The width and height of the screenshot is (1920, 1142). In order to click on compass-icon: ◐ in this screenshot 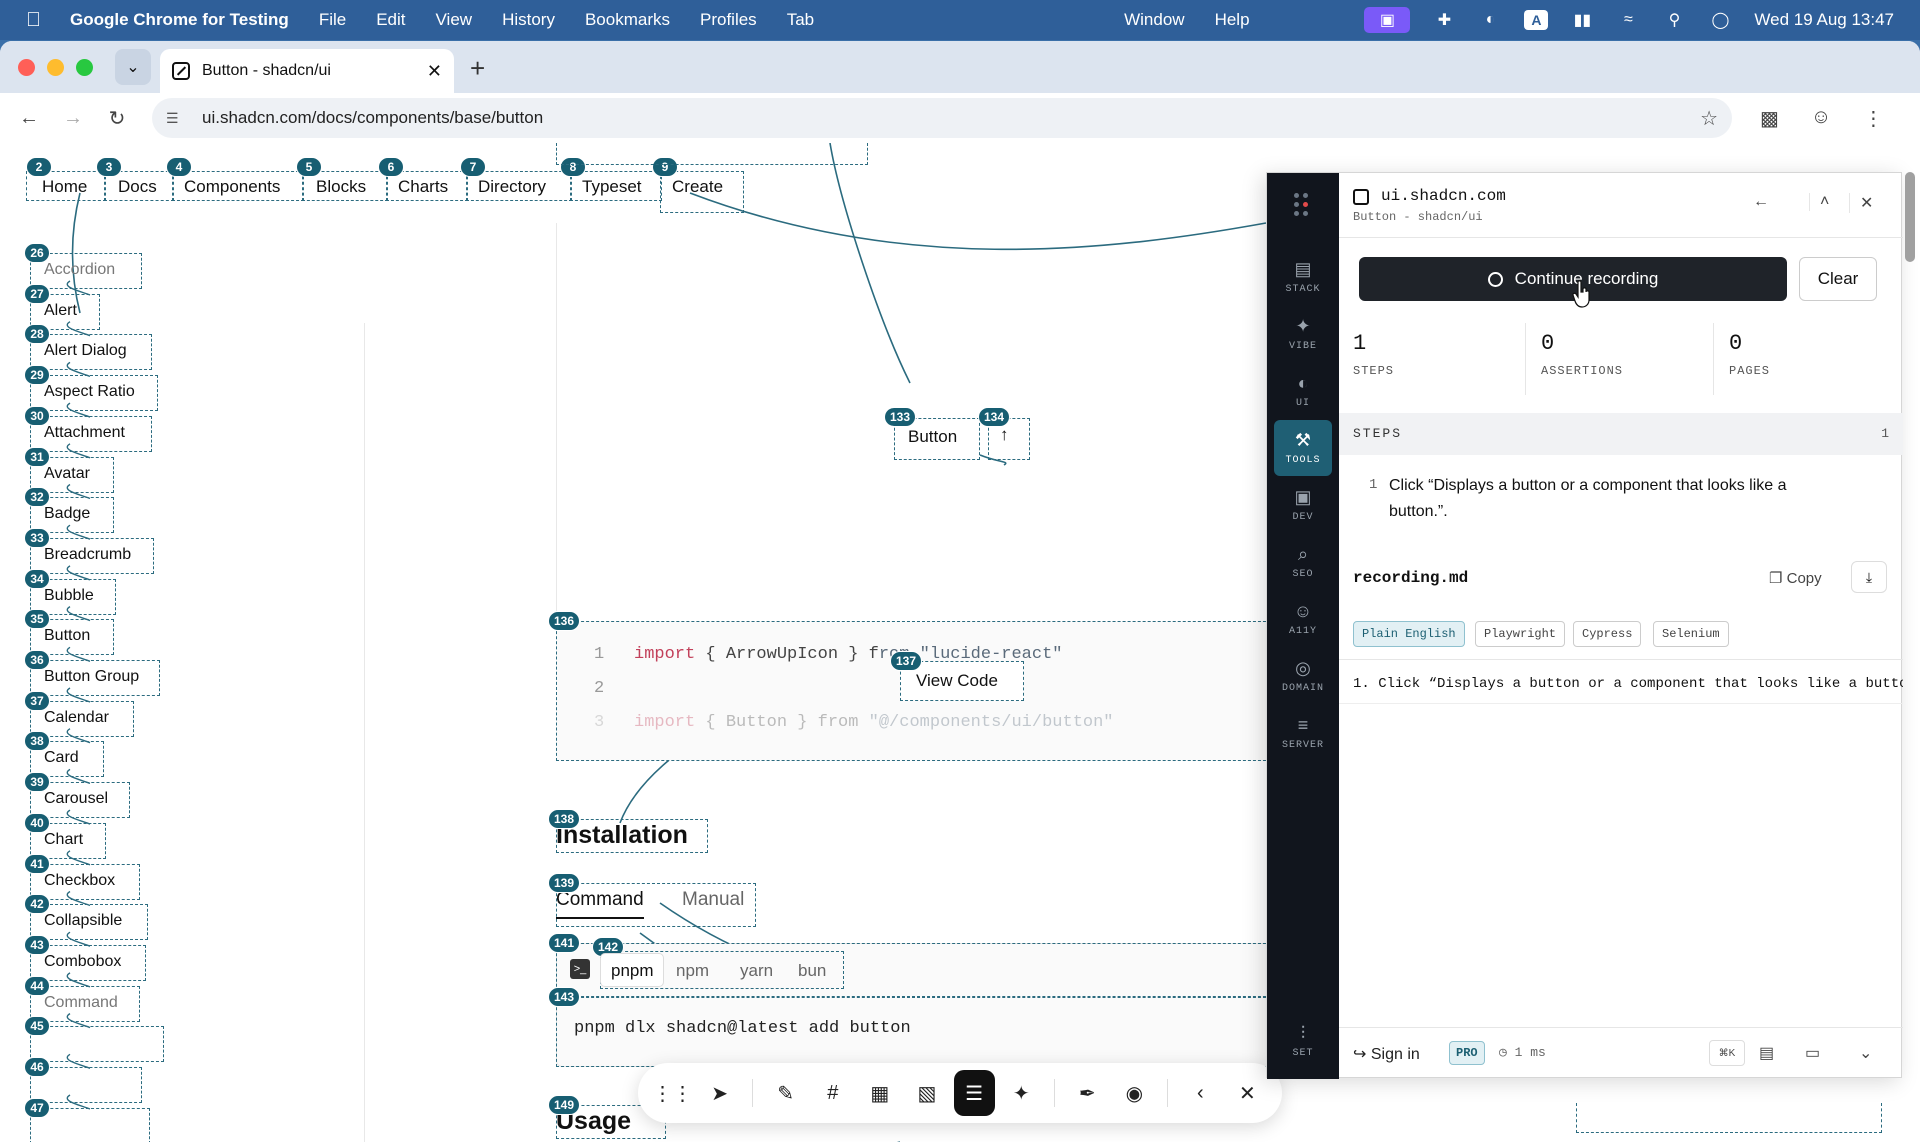, I will do `click(1490, 20)`.